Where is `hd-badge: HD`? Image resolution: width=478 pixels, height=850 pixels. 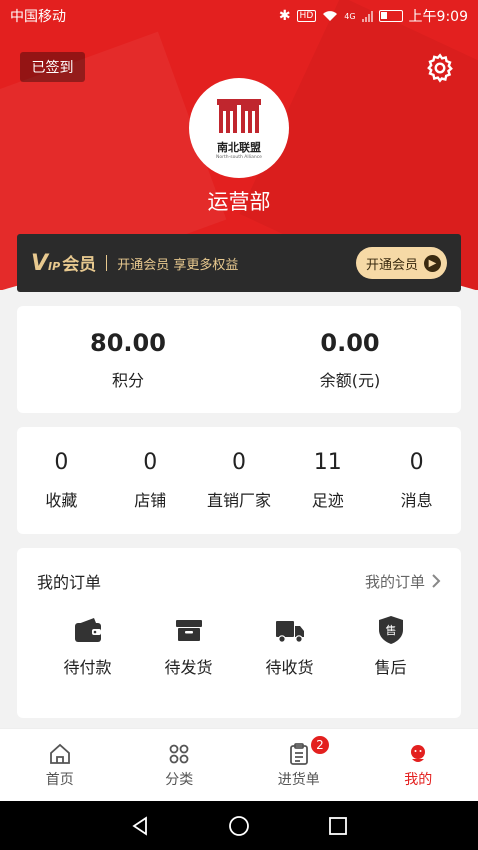 hd-badge: HD is located at coordinates (306, 16).